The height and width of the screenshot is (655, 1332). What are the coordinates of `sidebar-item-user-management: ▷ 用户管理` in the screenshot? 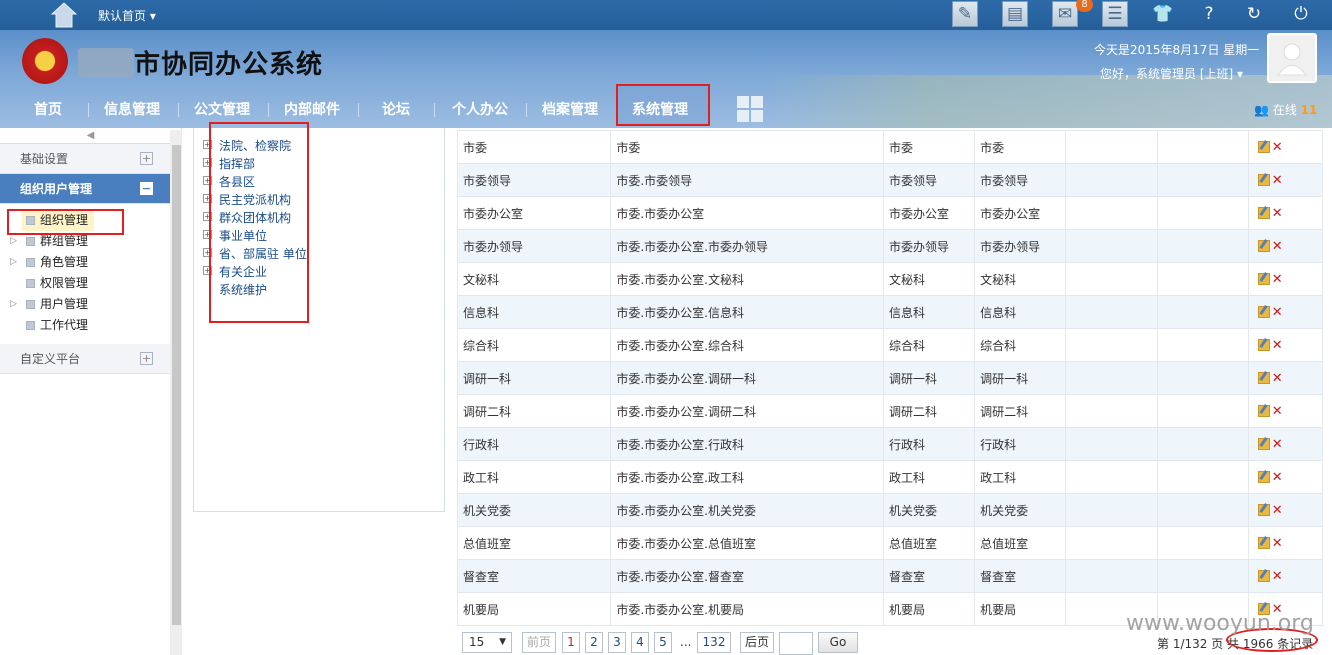 It's located at (90, 304).